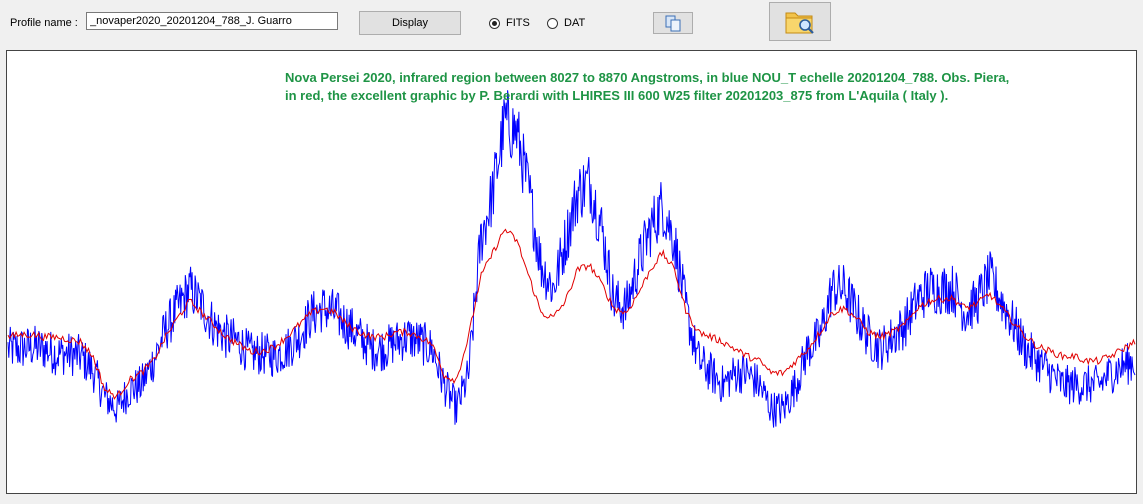 The width and height of the screenshot is (1143, 504). What do you see at coordinates (494, 23) in the screenshot?
I see `radio-fits-dot` at bounding box center [494, 23].